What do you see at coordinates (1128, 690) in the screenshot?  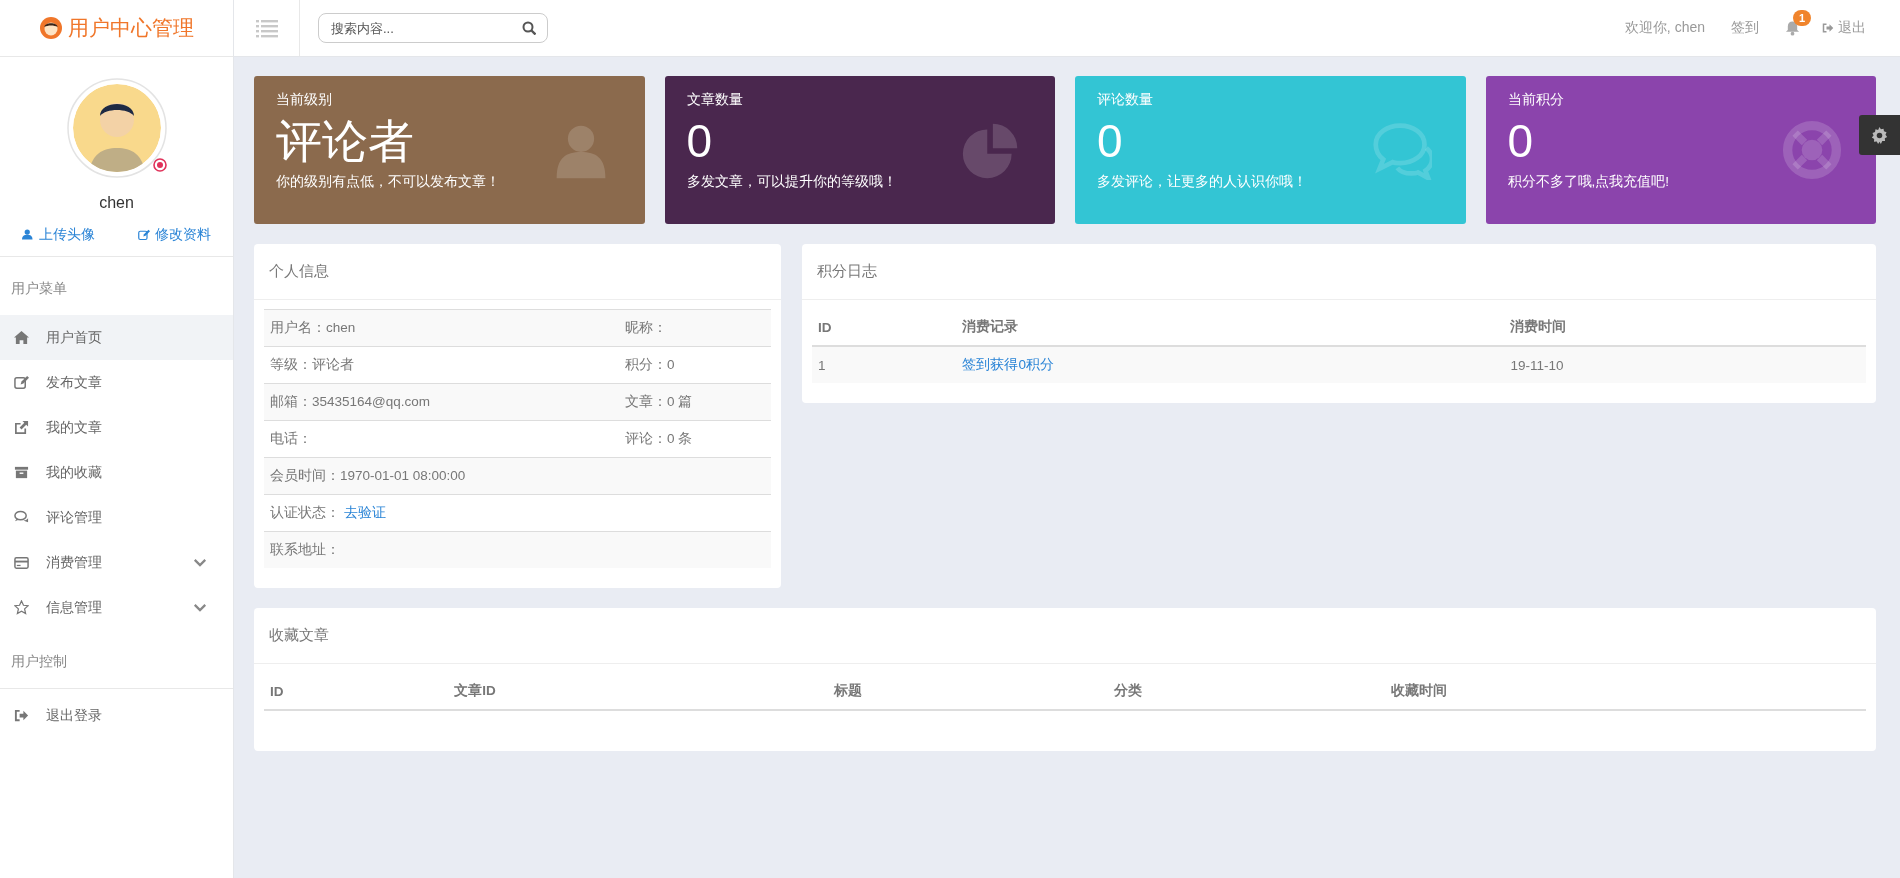 I see `column-header: 分类` at bounding box center [1128, 690].